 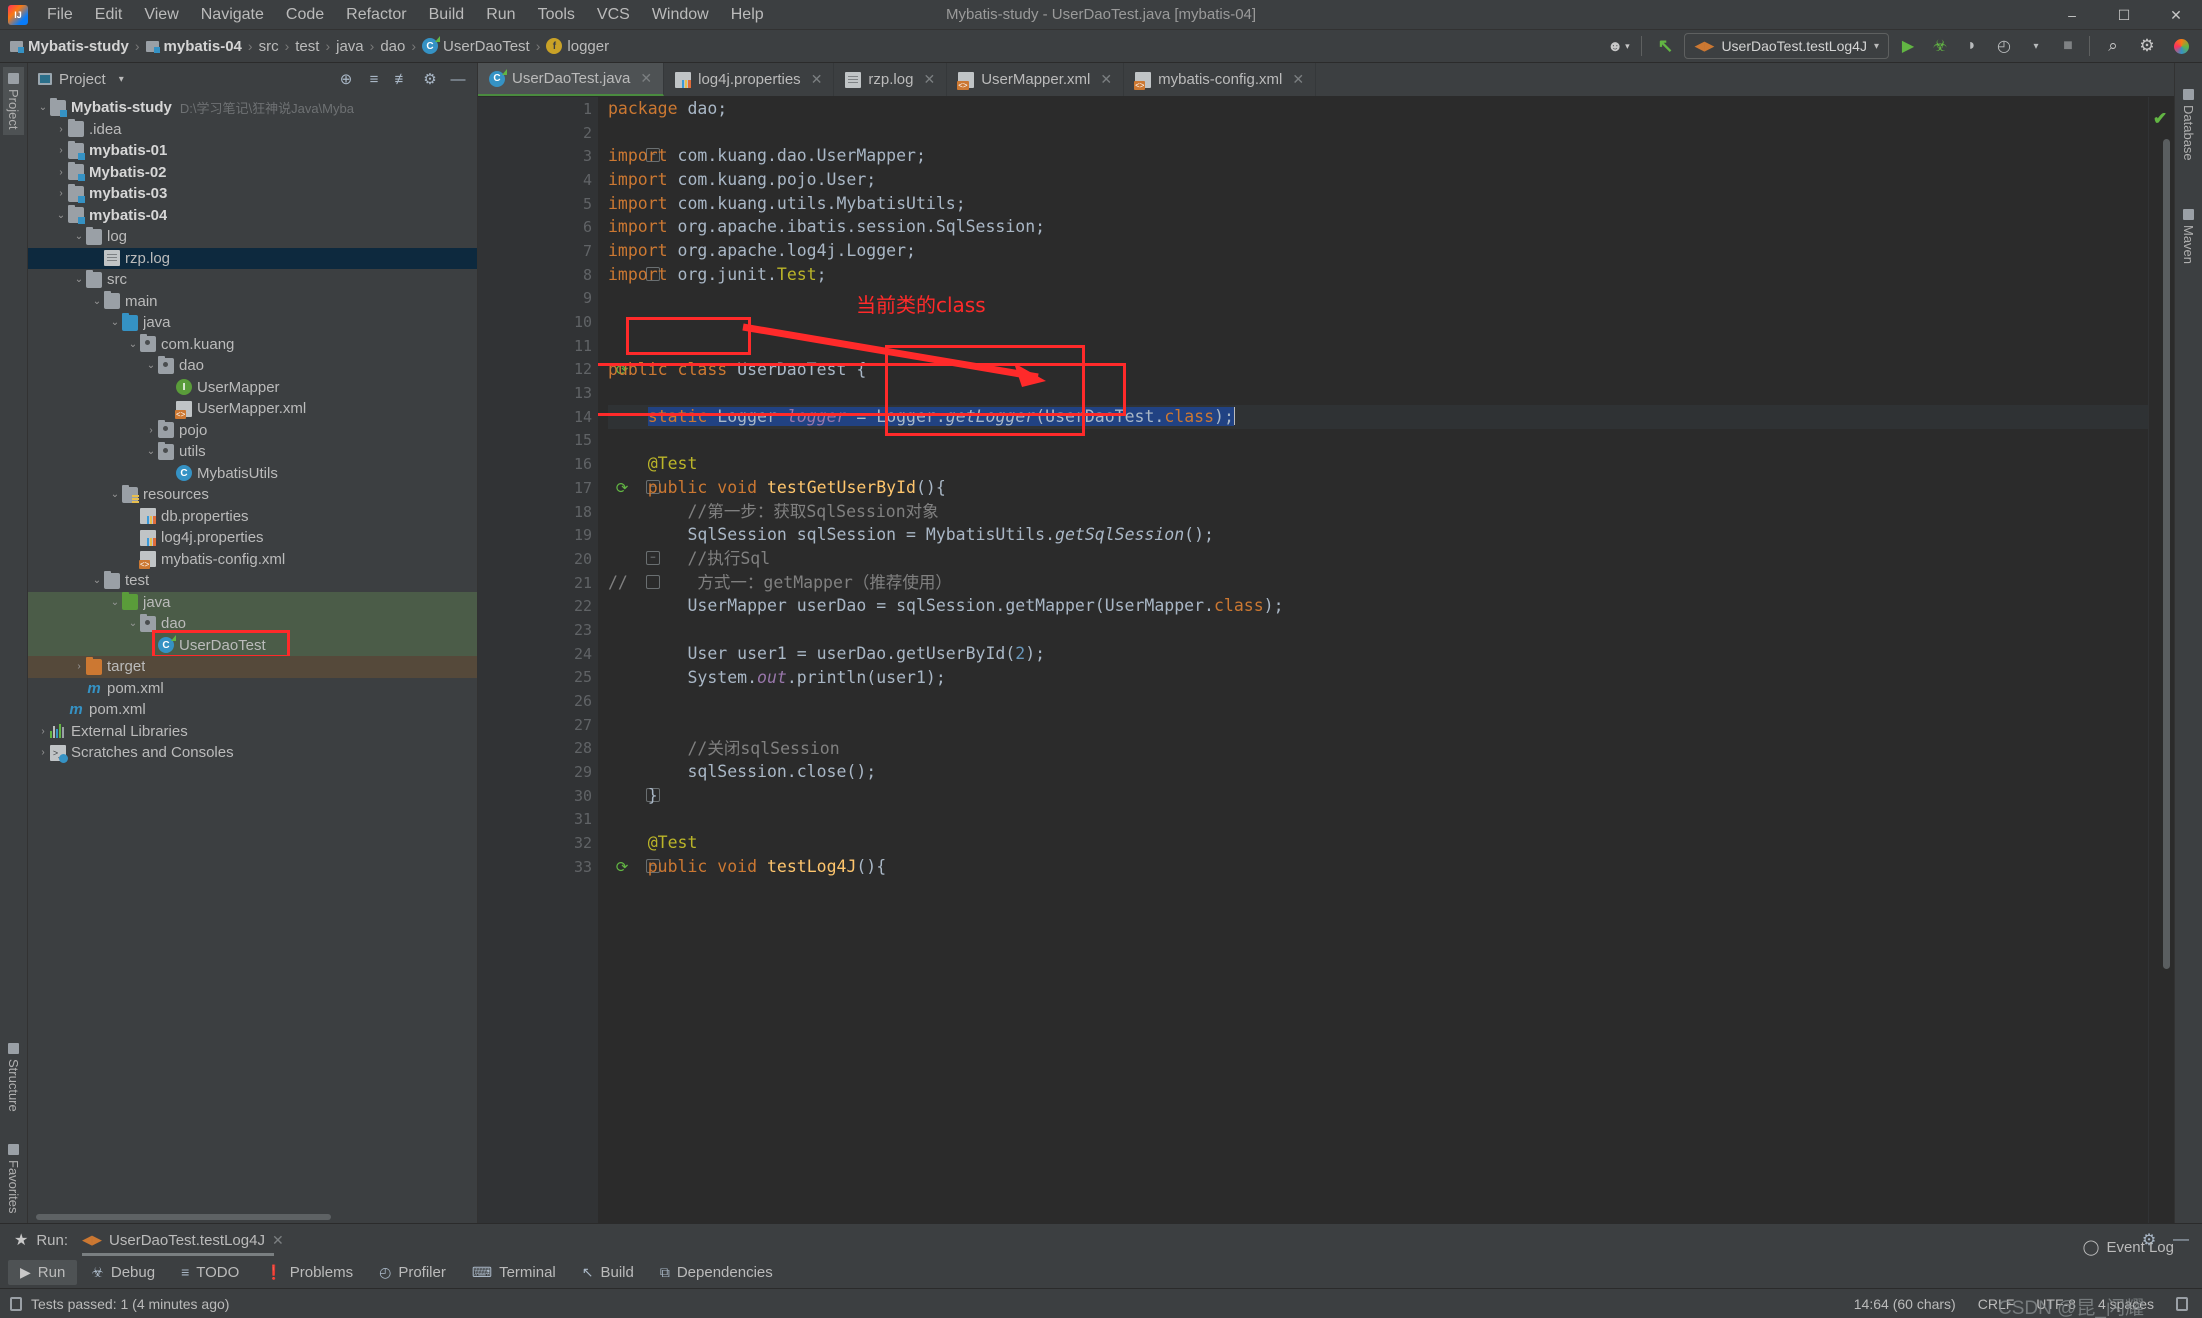 I want to click on tree-item-mybatis-03: › mybatis-03, so click(x=252, y=194).